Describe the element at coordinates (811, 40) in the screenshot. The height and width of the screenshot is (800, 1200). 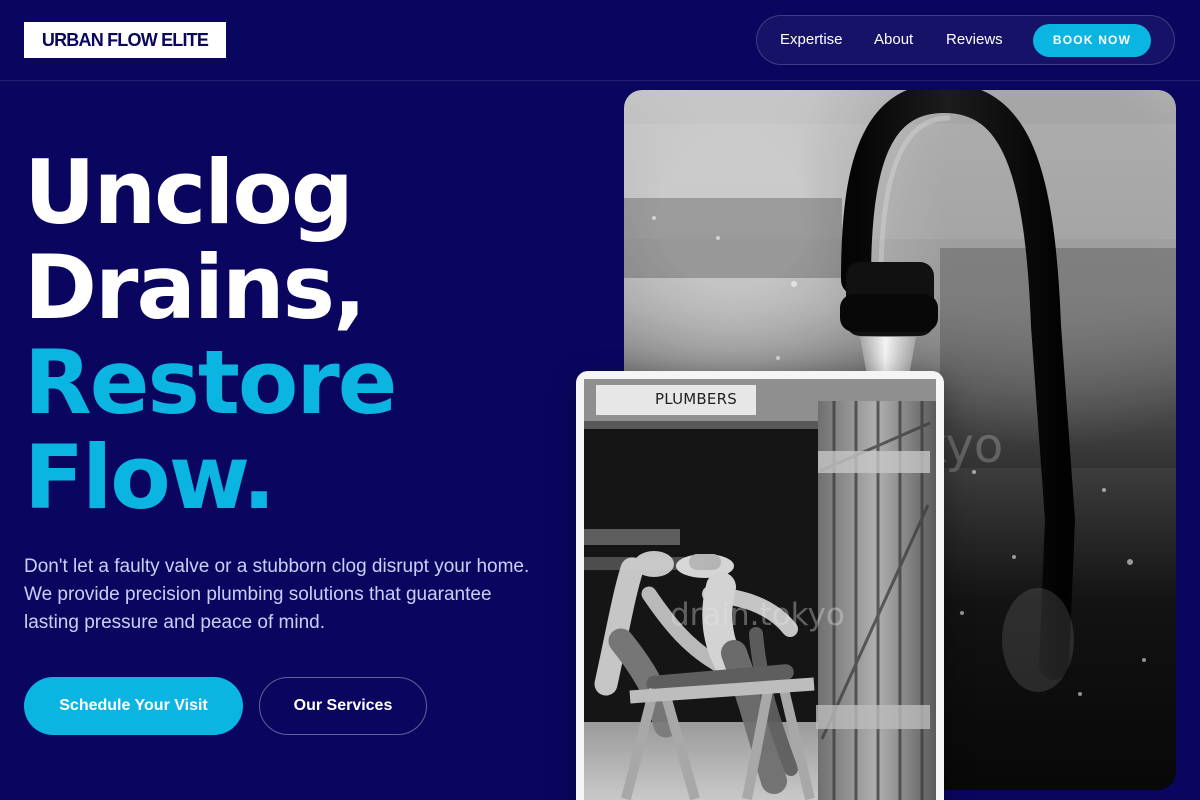
I see `nav-link-expertise: Expertise` at that location.